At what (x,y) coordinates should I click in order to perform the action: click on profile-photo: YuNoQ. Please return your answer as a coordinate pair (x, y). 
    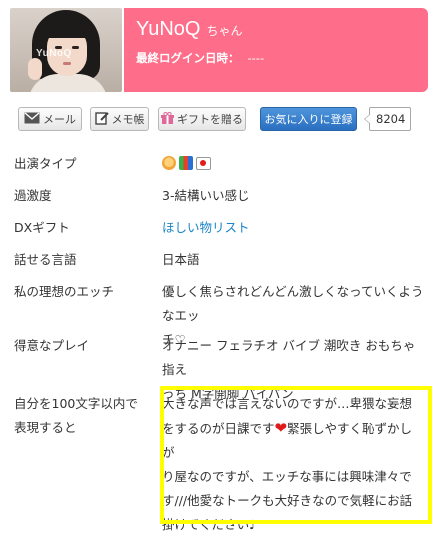
    Looking at the image, I should click on (66, 50).